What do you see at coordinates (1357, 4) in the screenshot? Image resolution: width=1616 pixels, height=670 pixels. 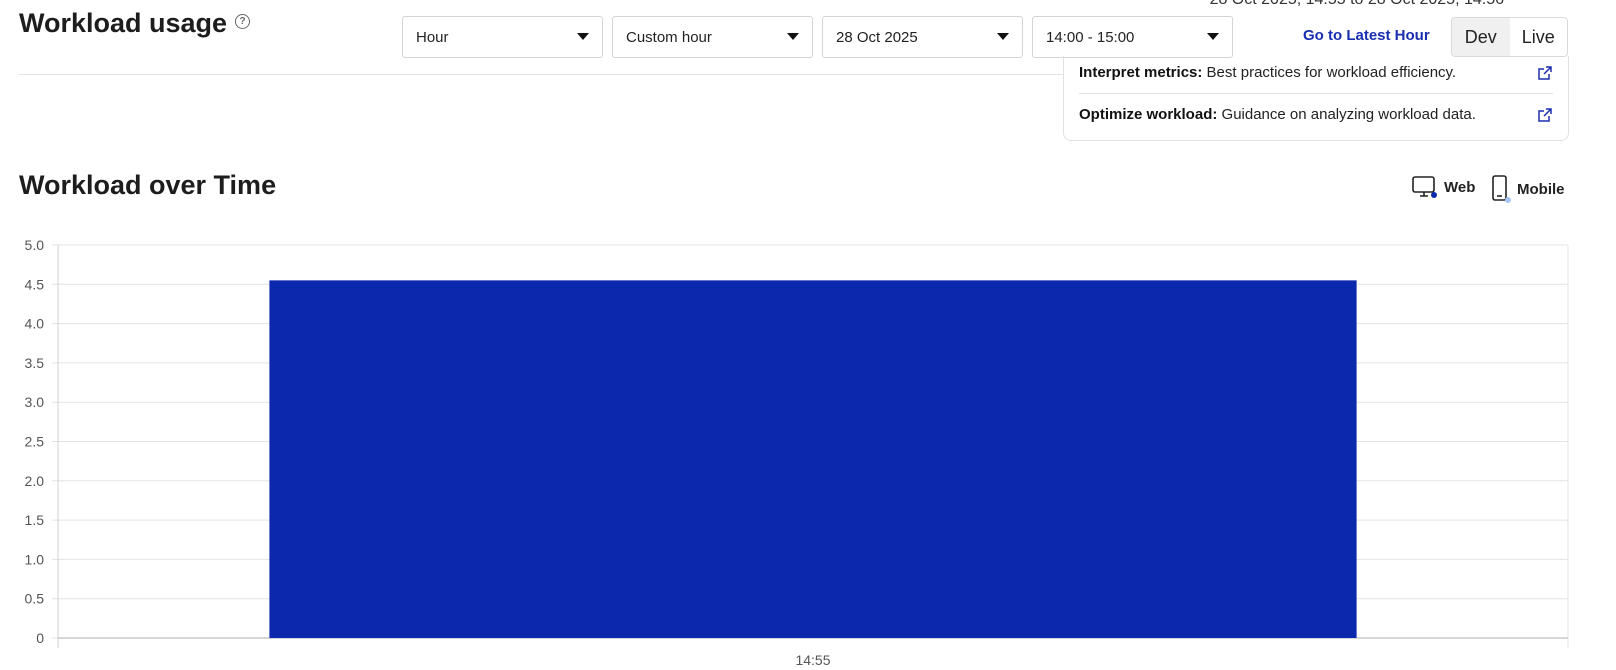 I see `date-range-caption: 28 Oct 2025, 14:55 to 28 Oct 2025, 14:56` at bounding box center [1357, 4].